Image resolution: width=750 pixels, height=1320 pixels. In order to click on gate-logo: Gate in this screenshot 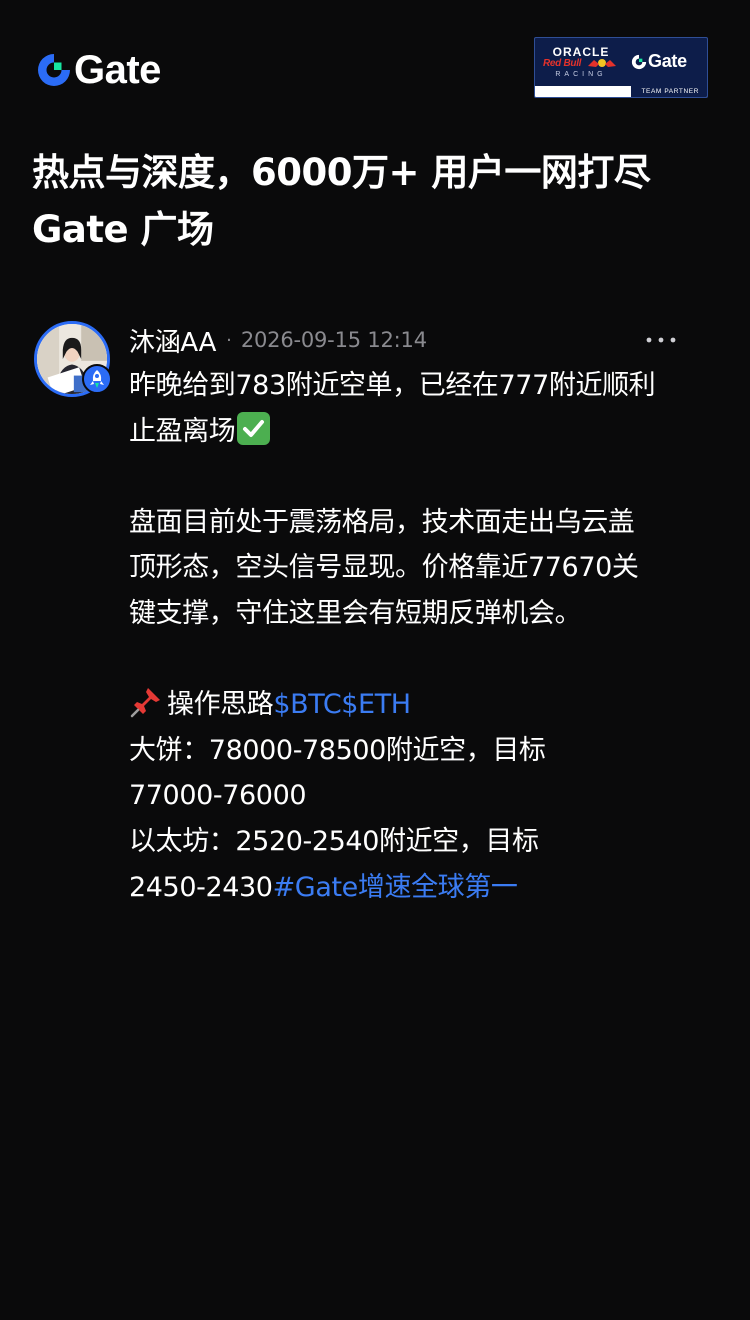, I will do `click(98, 70)`.